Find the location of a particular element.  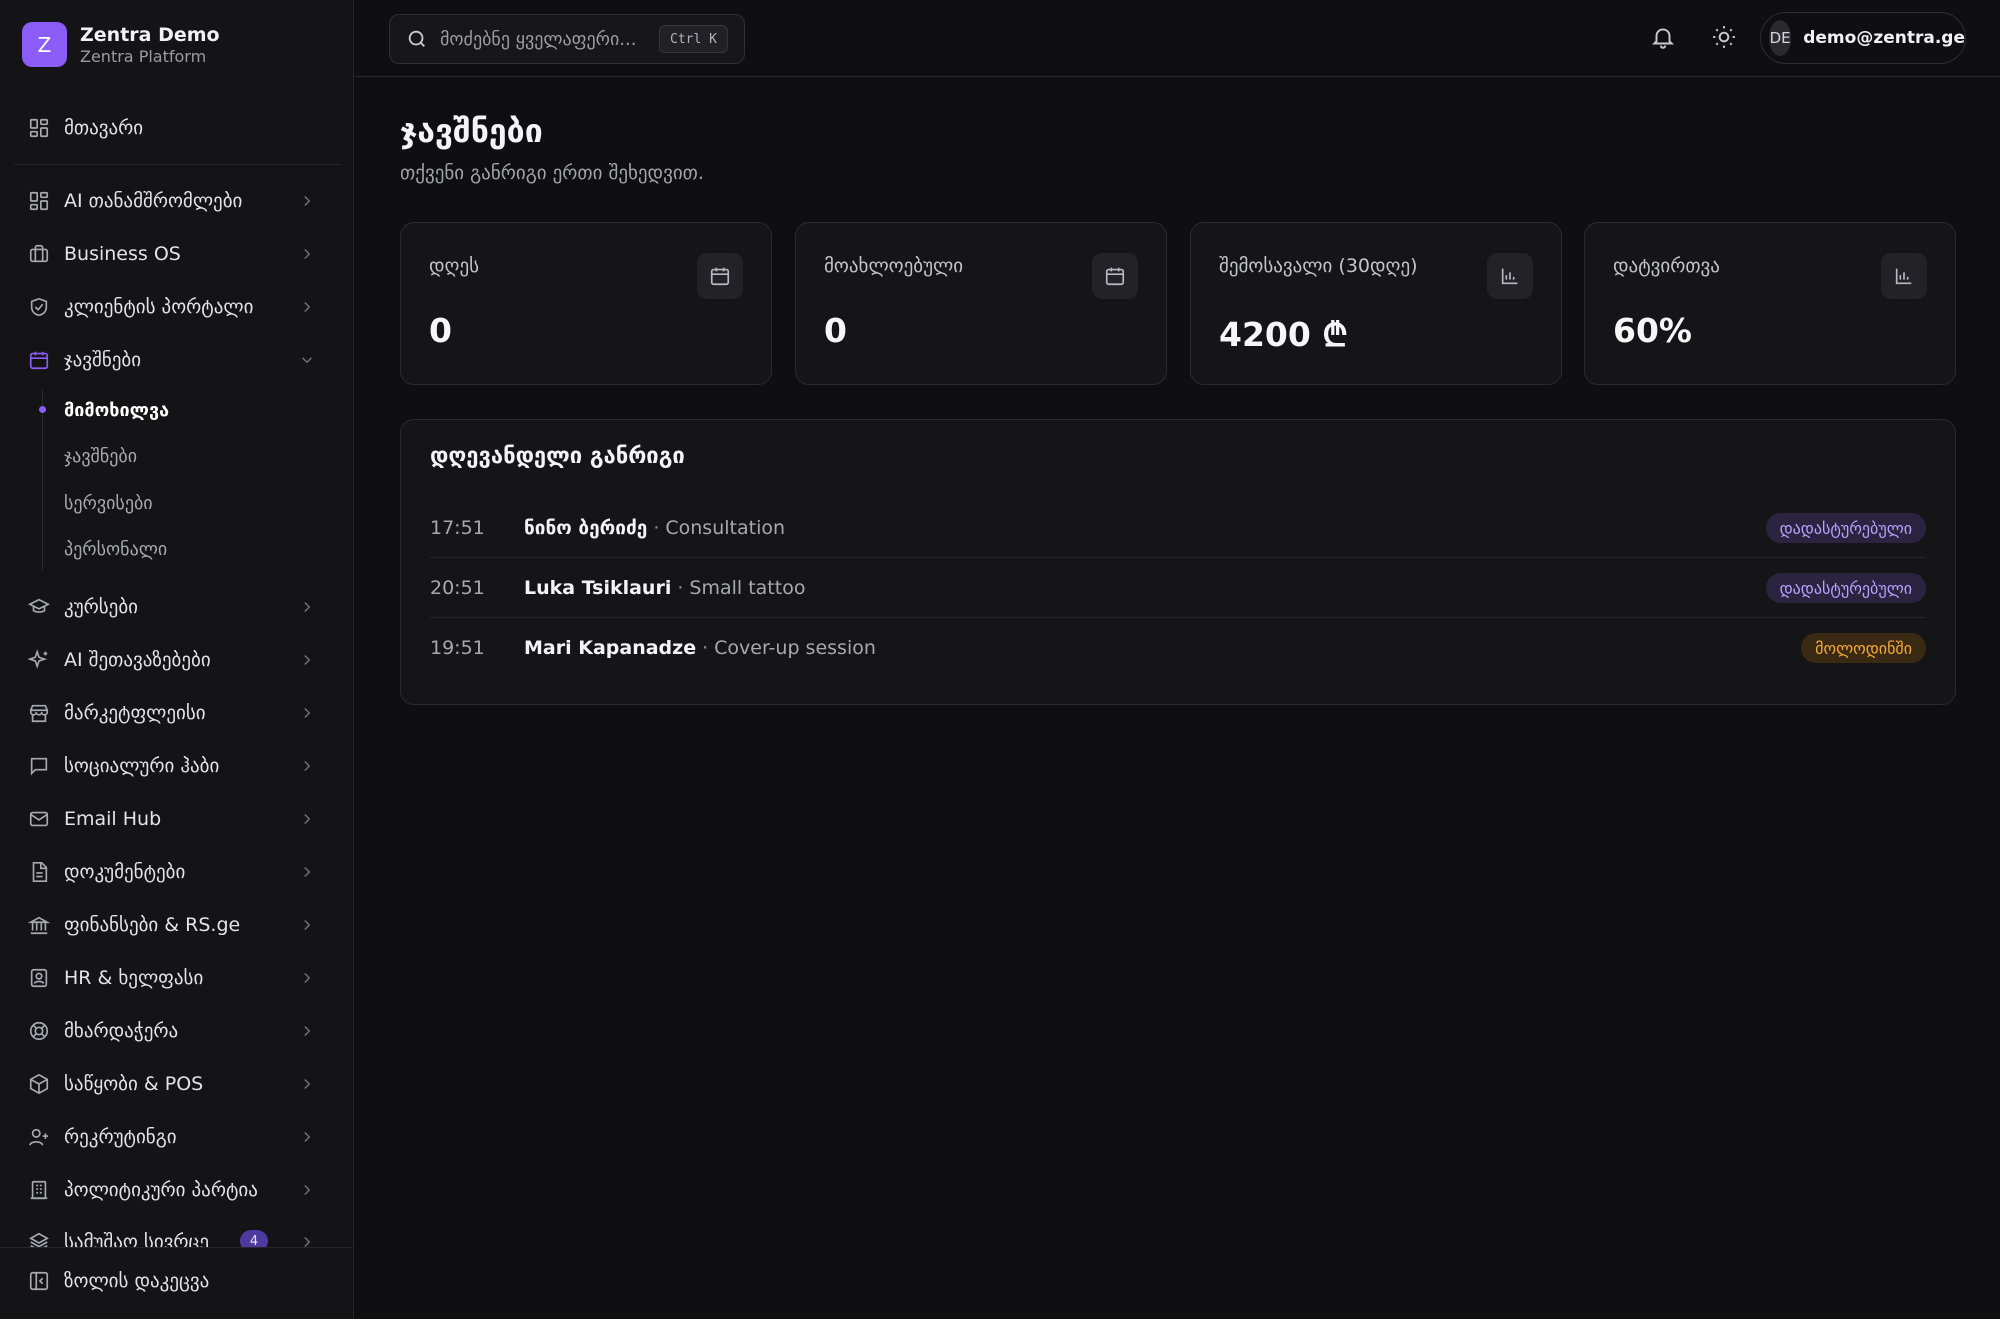

sidebar-item-client-portal: კლიენტის პორტალი is located at coordinates (175, 307).